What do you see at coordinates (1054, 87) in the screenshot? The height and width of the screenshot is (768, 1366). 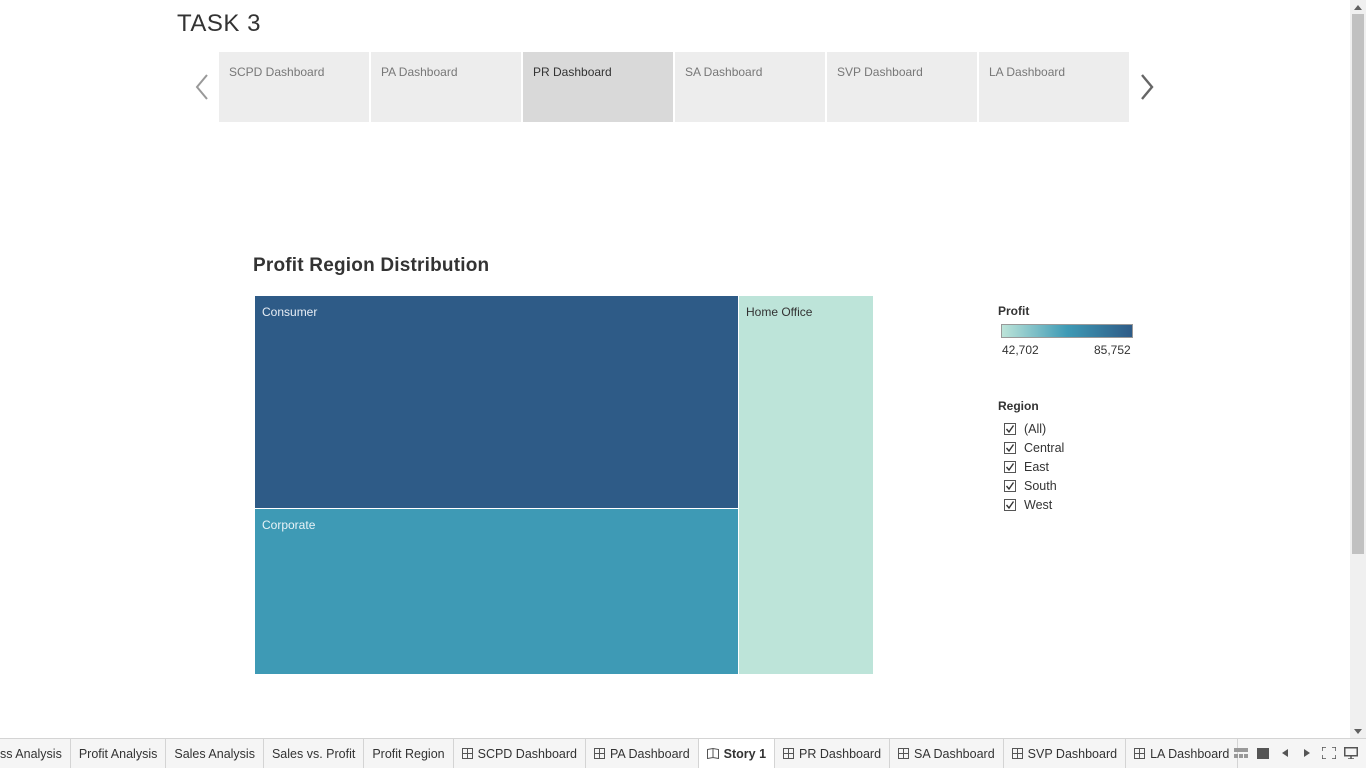 I see `story-point-la-dashboard: LA Dashboard` at bounding box center [1054, 87].